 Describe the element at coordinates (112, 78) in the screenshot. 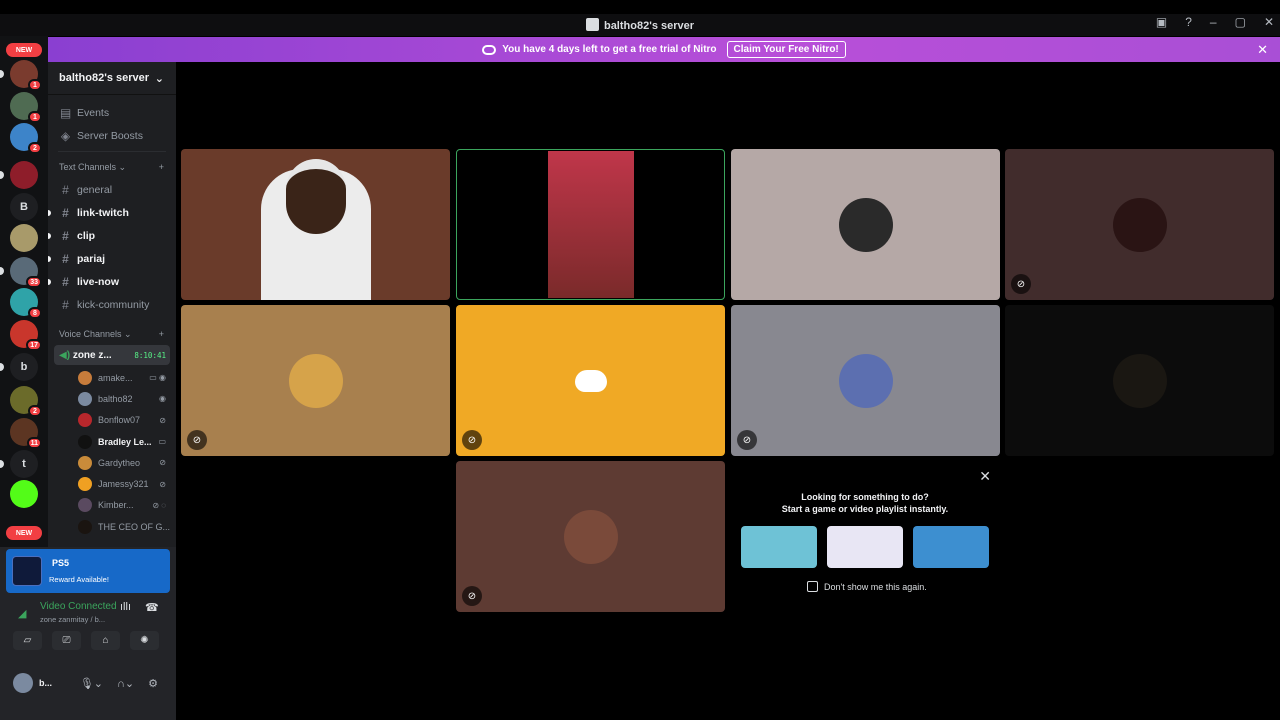

I see `server-header: baltho82's server ⌄` at that location.